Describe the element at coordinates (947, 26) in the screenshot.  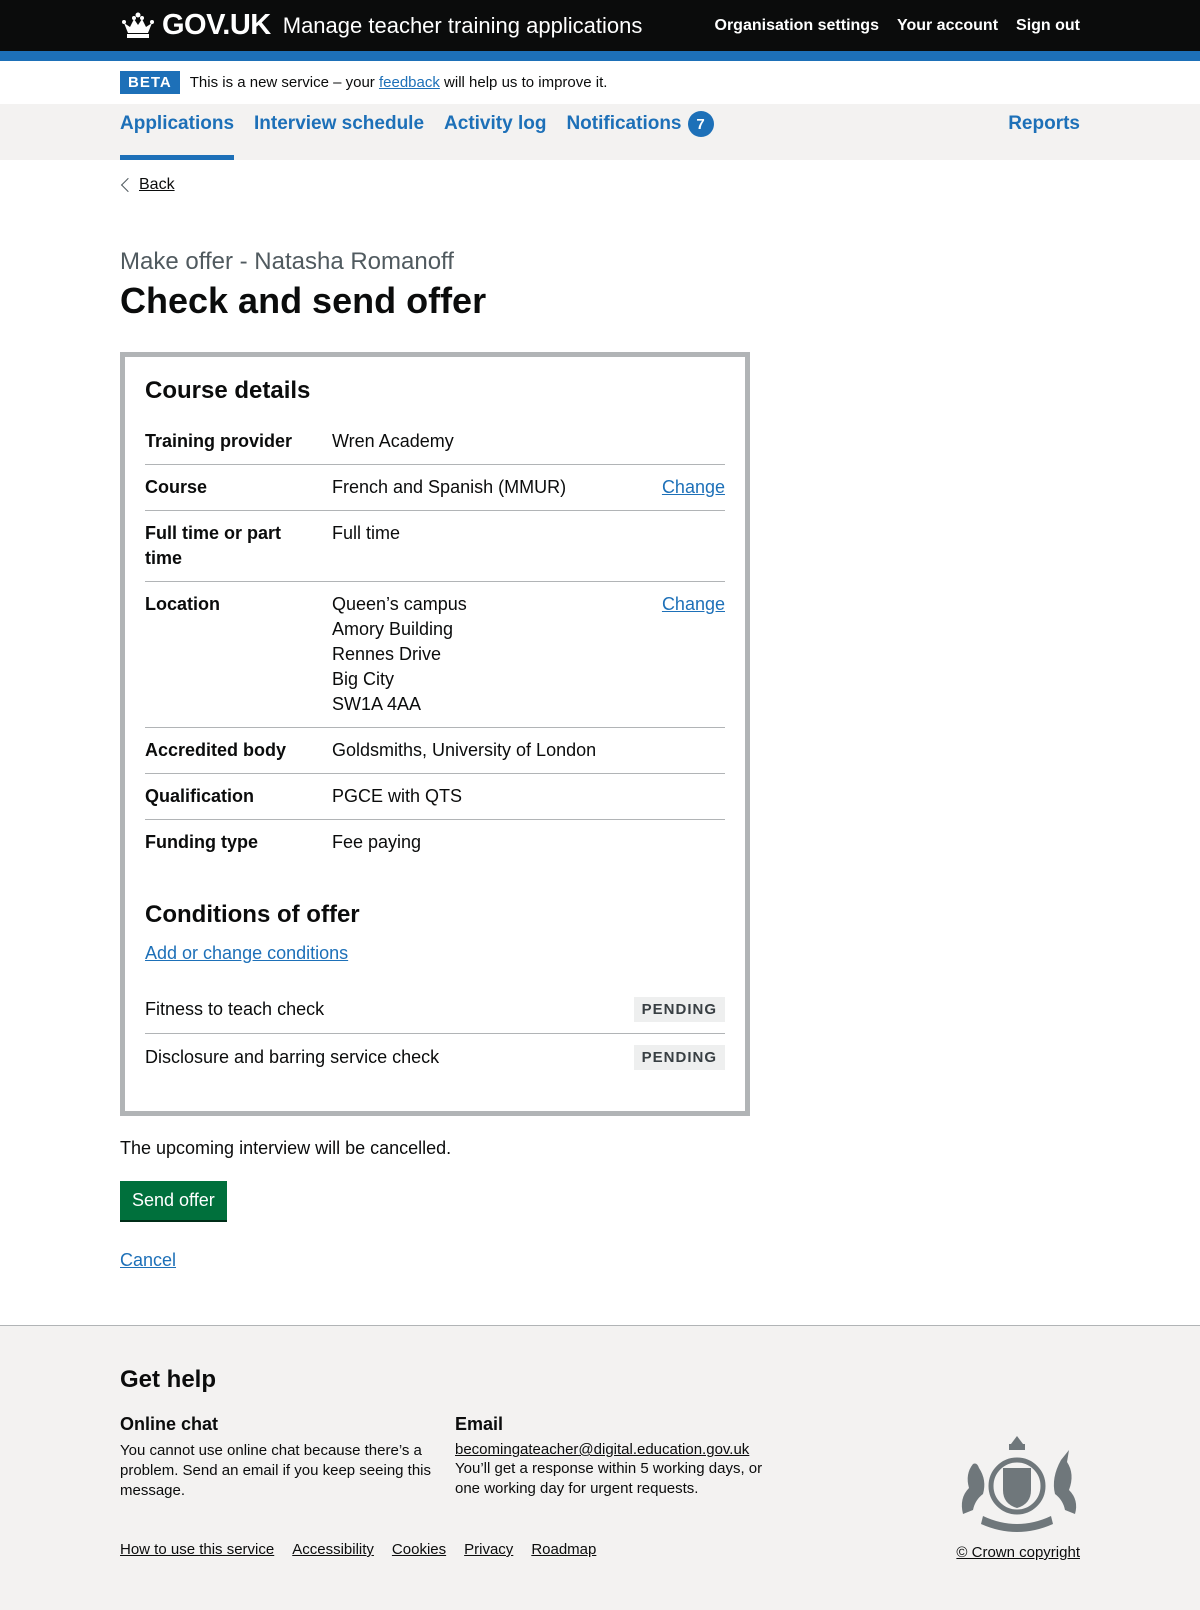
I see `your-account-link: Your account` at that location.